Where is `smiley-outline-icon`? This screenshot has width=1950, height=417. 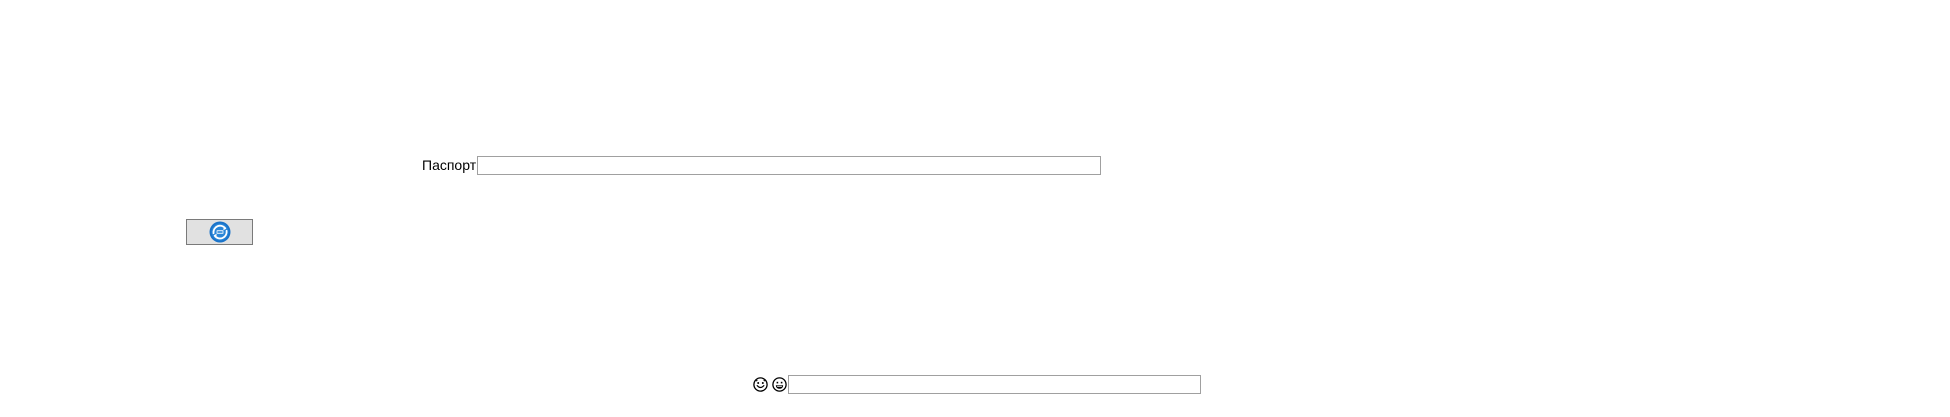
smiley-outline-icon is located at coordinates (760, 384).